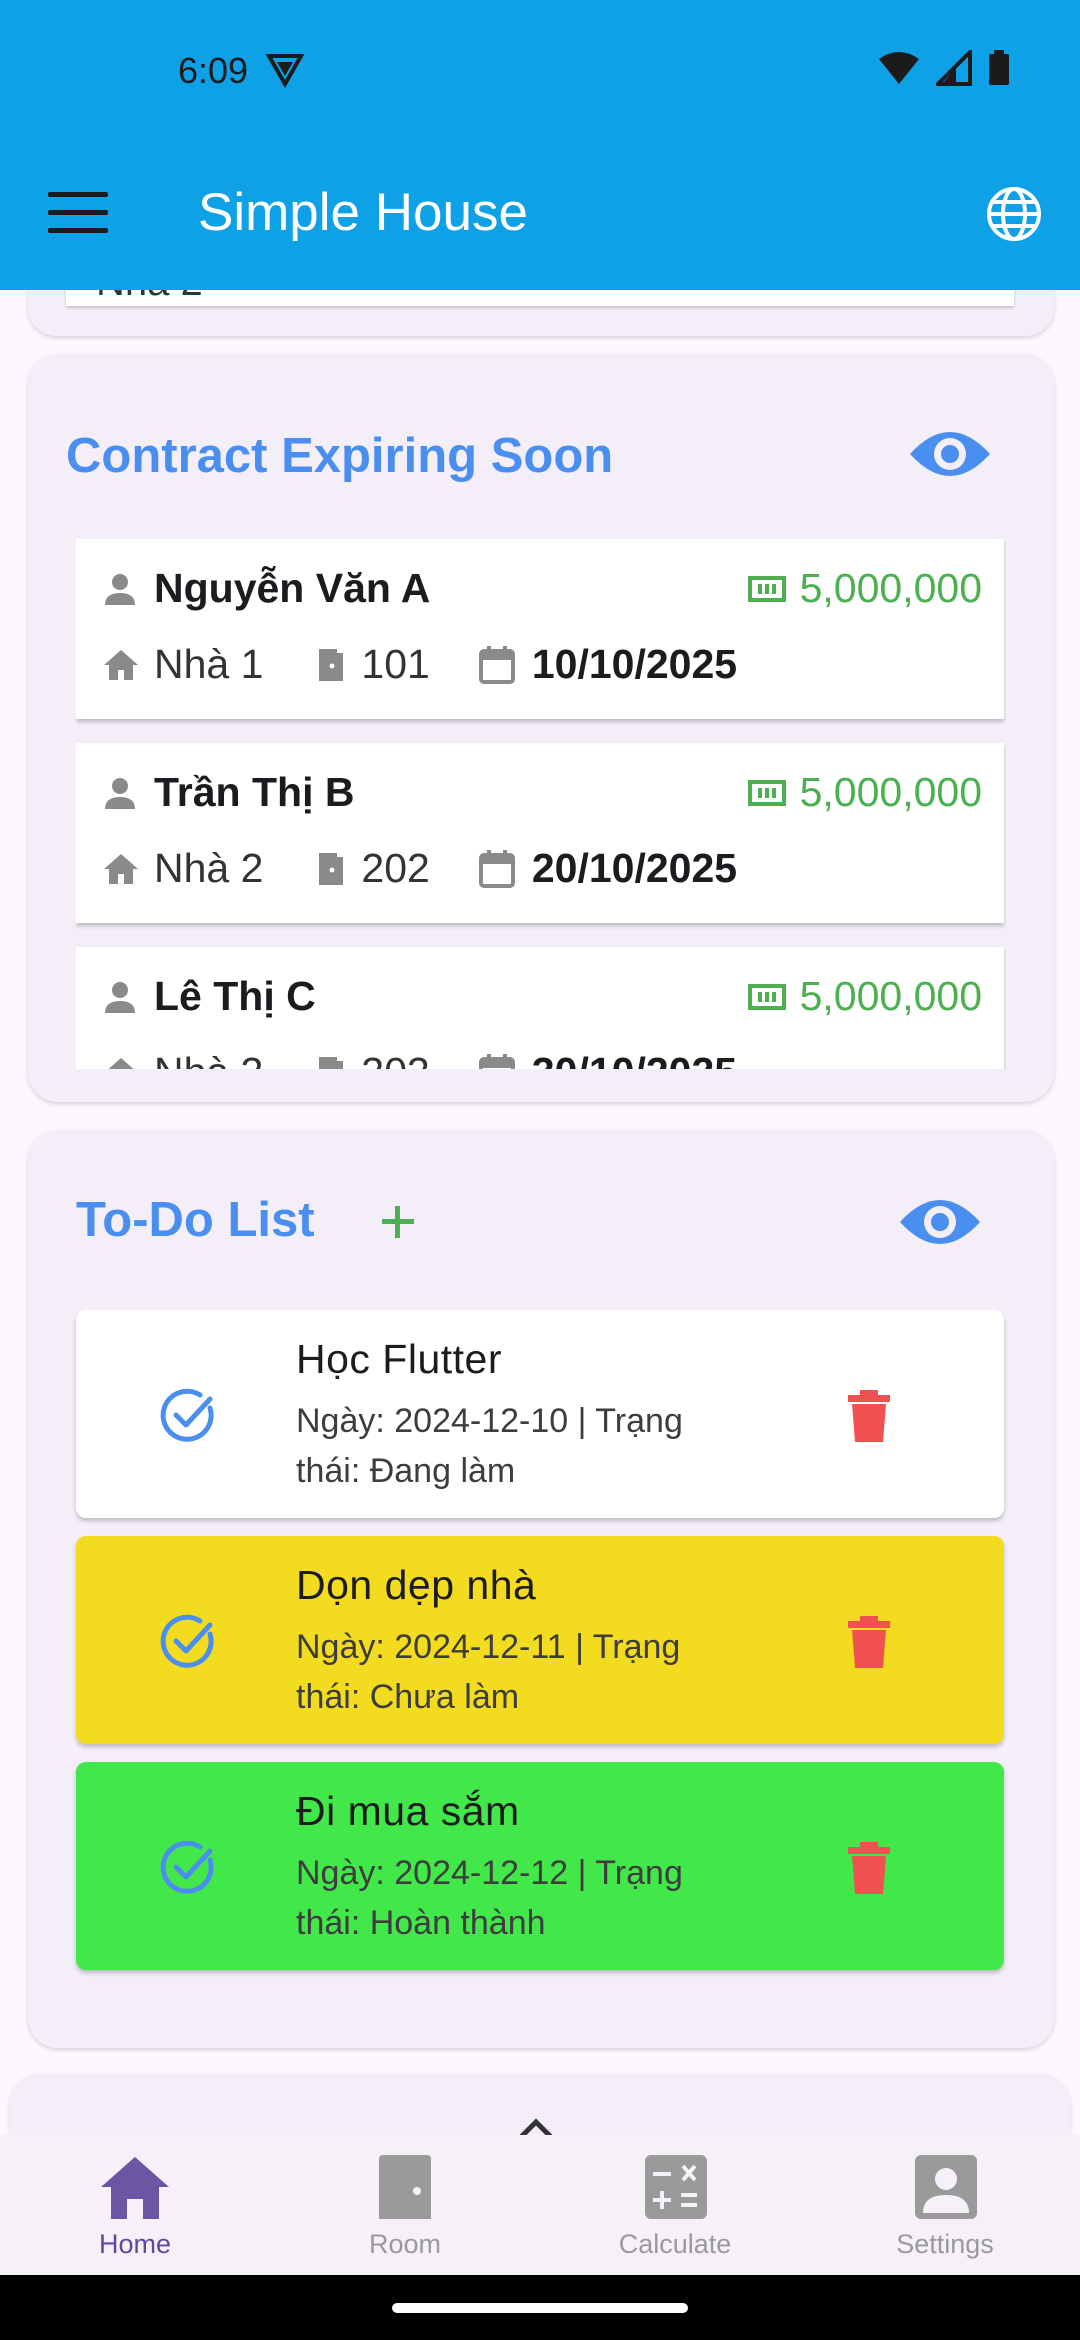 This screenshot has height=2340, width=1080. Describe the element at coordinates (634, 664) in the screenshot. I see `expiry-date: 10/10/2025` at that location.